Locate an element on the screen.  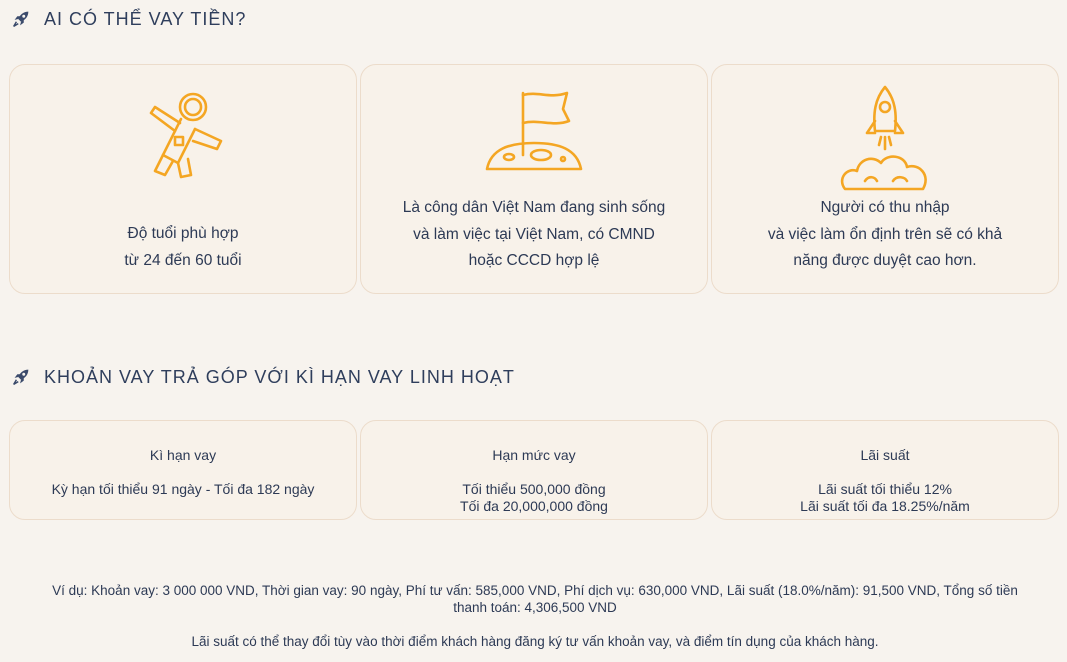
eligibility-text-line: từ 24 đến 60 tuổi is located at coordinates (183, 260).